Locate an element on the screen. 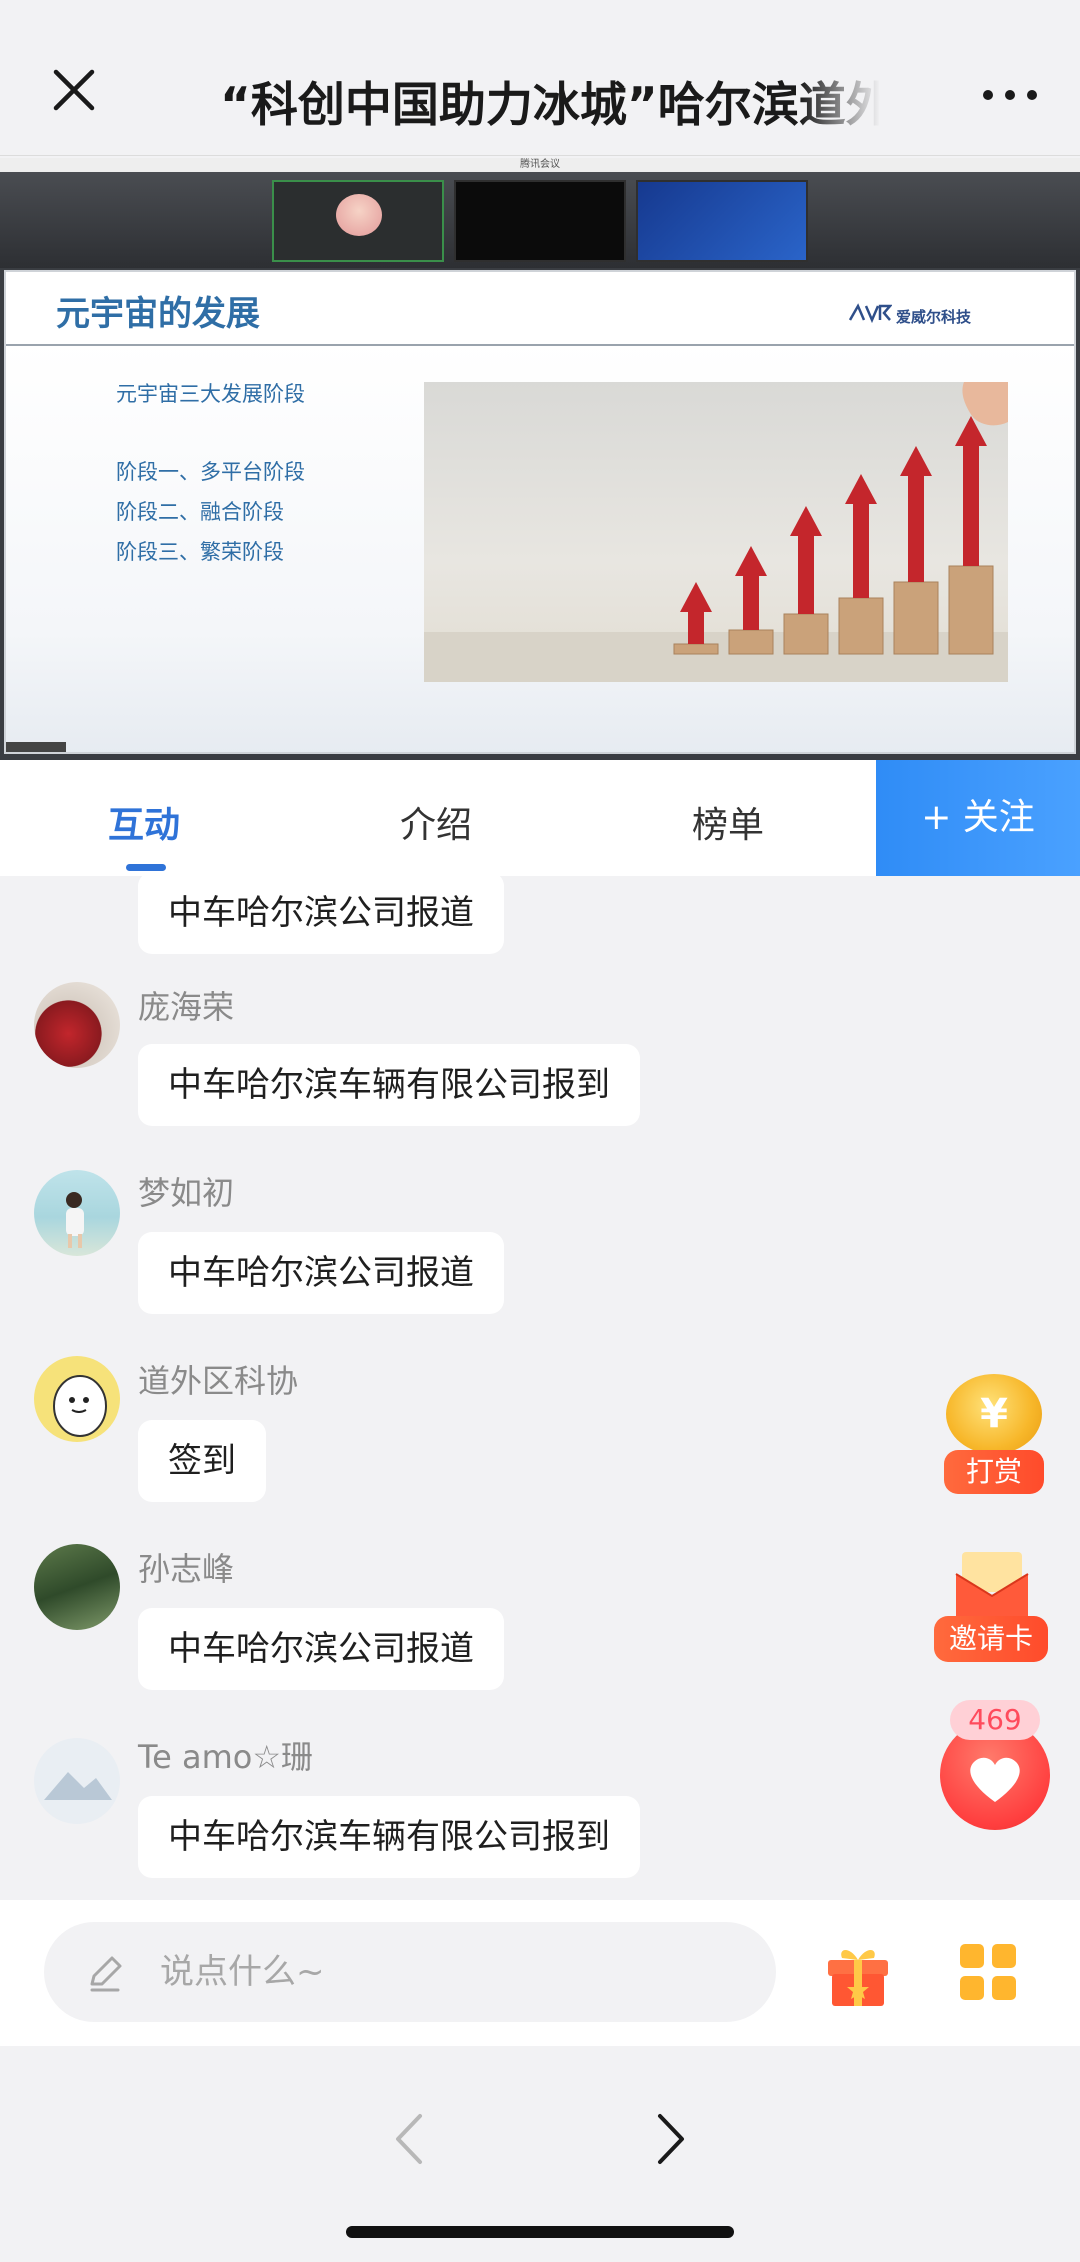 Image resolution: width=1080 pixels, height=2262 pixels. invite-card-button: 邀请卡 is located at coordinates (991, 1605).